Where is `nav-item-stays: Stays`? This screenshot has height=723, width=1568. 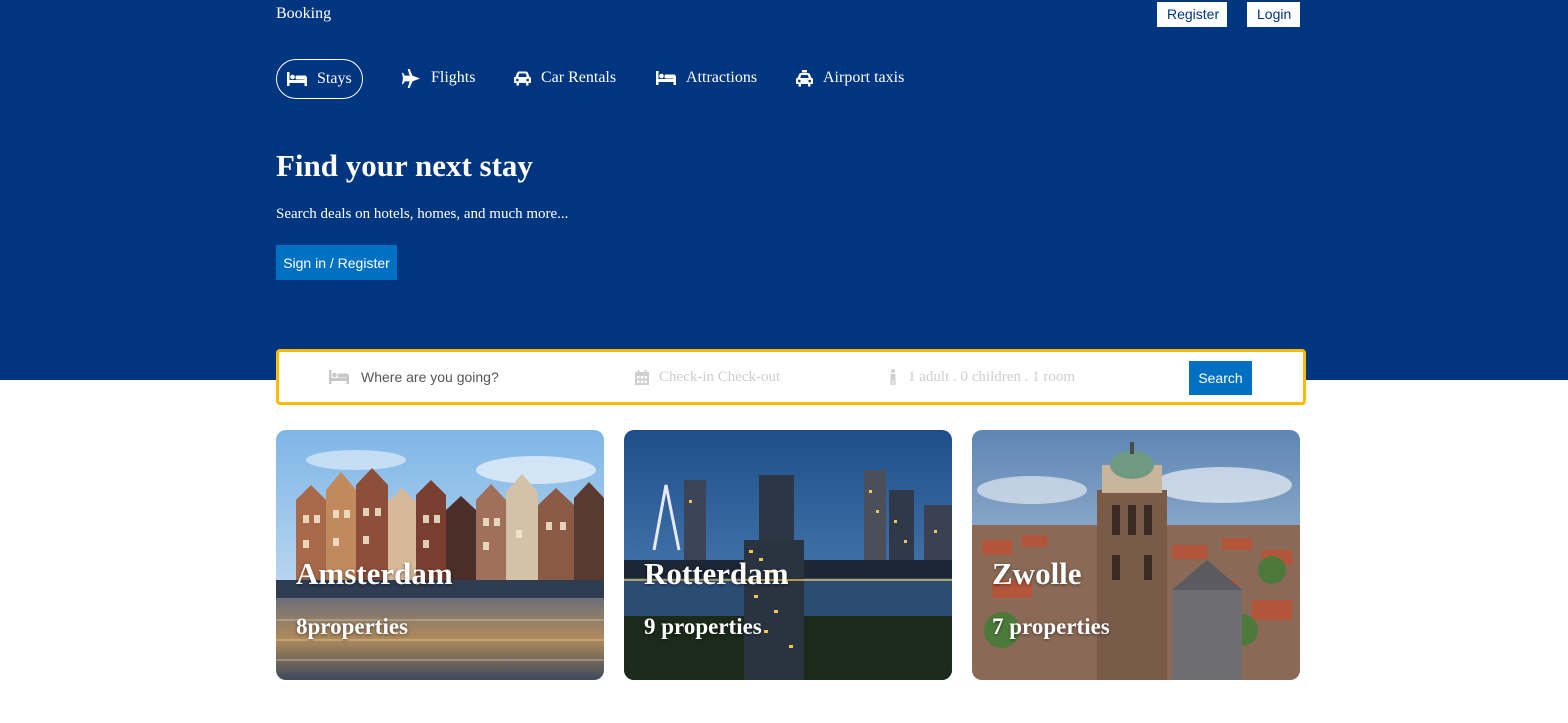
nav-item-stays: Stays is located at coordinates (319, 79).